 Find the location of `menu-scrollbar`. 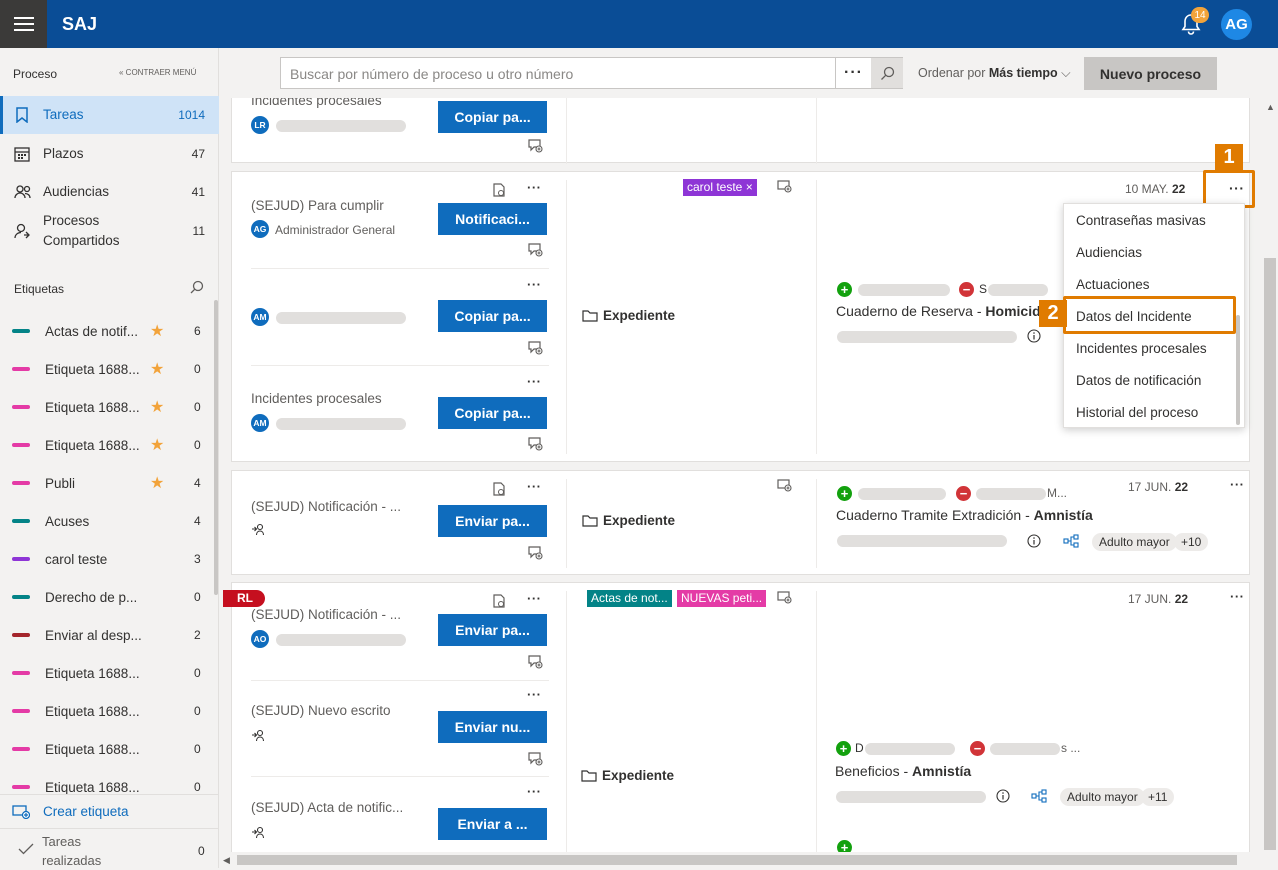

menu-scrollbar is located at coordinates (1238, 370).